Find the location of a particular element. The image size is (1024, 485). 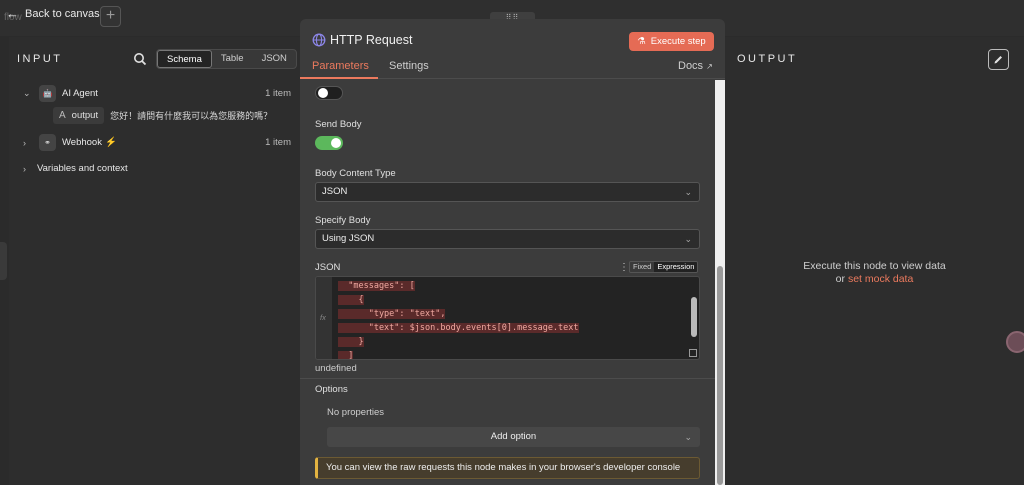

editor-scrollbar is located at coordinates (694, 317).